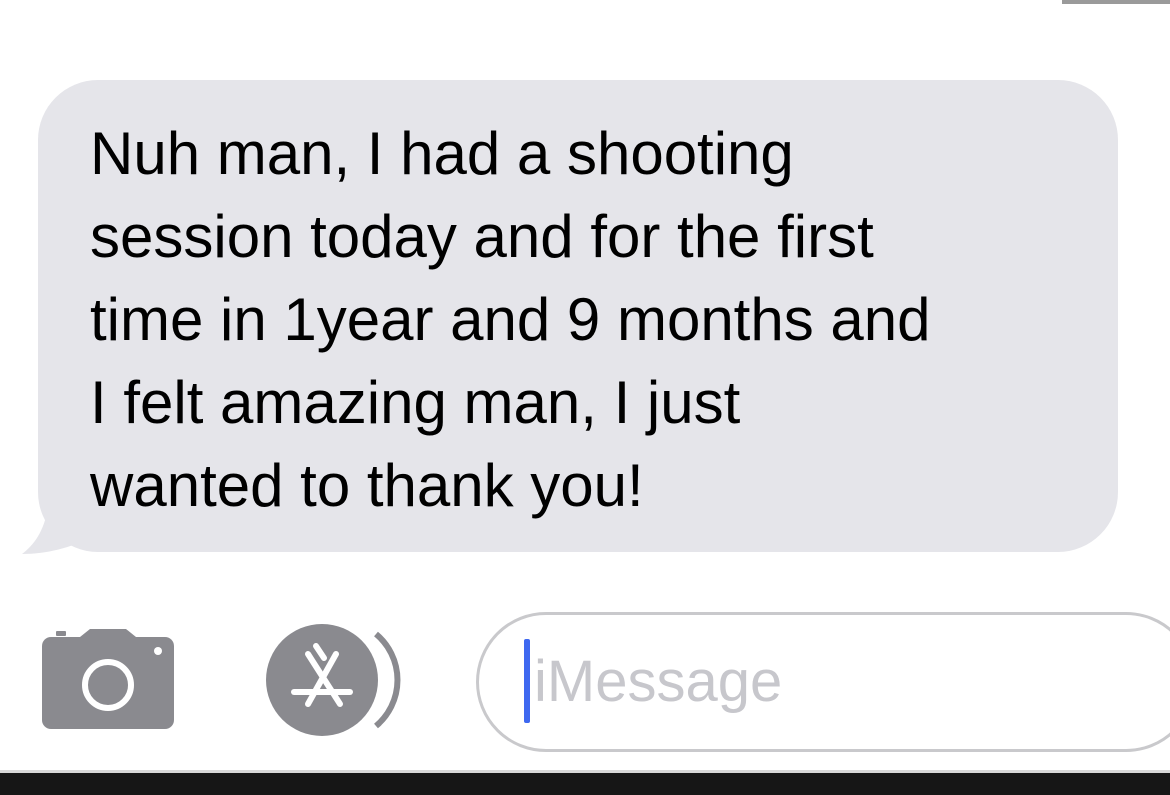 The width and height of the screenshot is (1170, 795). I want to click on camera-icon, so click(108, 679).